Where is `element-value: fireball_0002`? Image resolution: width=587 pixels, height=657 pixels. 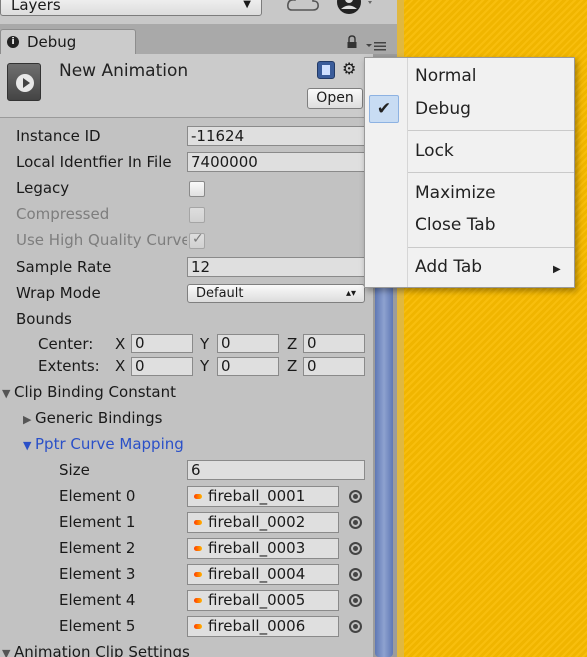
element-value: fireball_0002 is located at coordinates (257, 522).